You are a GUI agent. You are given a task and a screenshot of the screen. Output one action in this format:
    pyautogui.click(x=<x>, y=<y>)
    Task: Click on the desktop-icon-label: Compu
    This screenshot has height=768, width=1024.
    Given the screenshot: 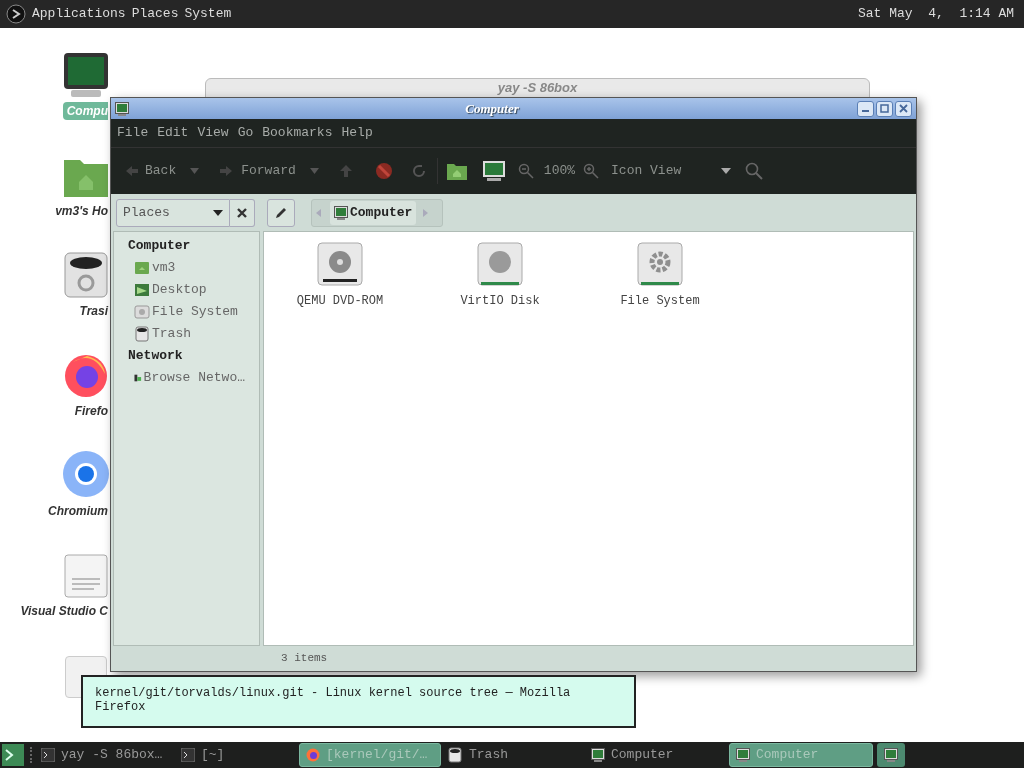 What is the action you would take?
    pyautogui.click(x=85, y=111)
    